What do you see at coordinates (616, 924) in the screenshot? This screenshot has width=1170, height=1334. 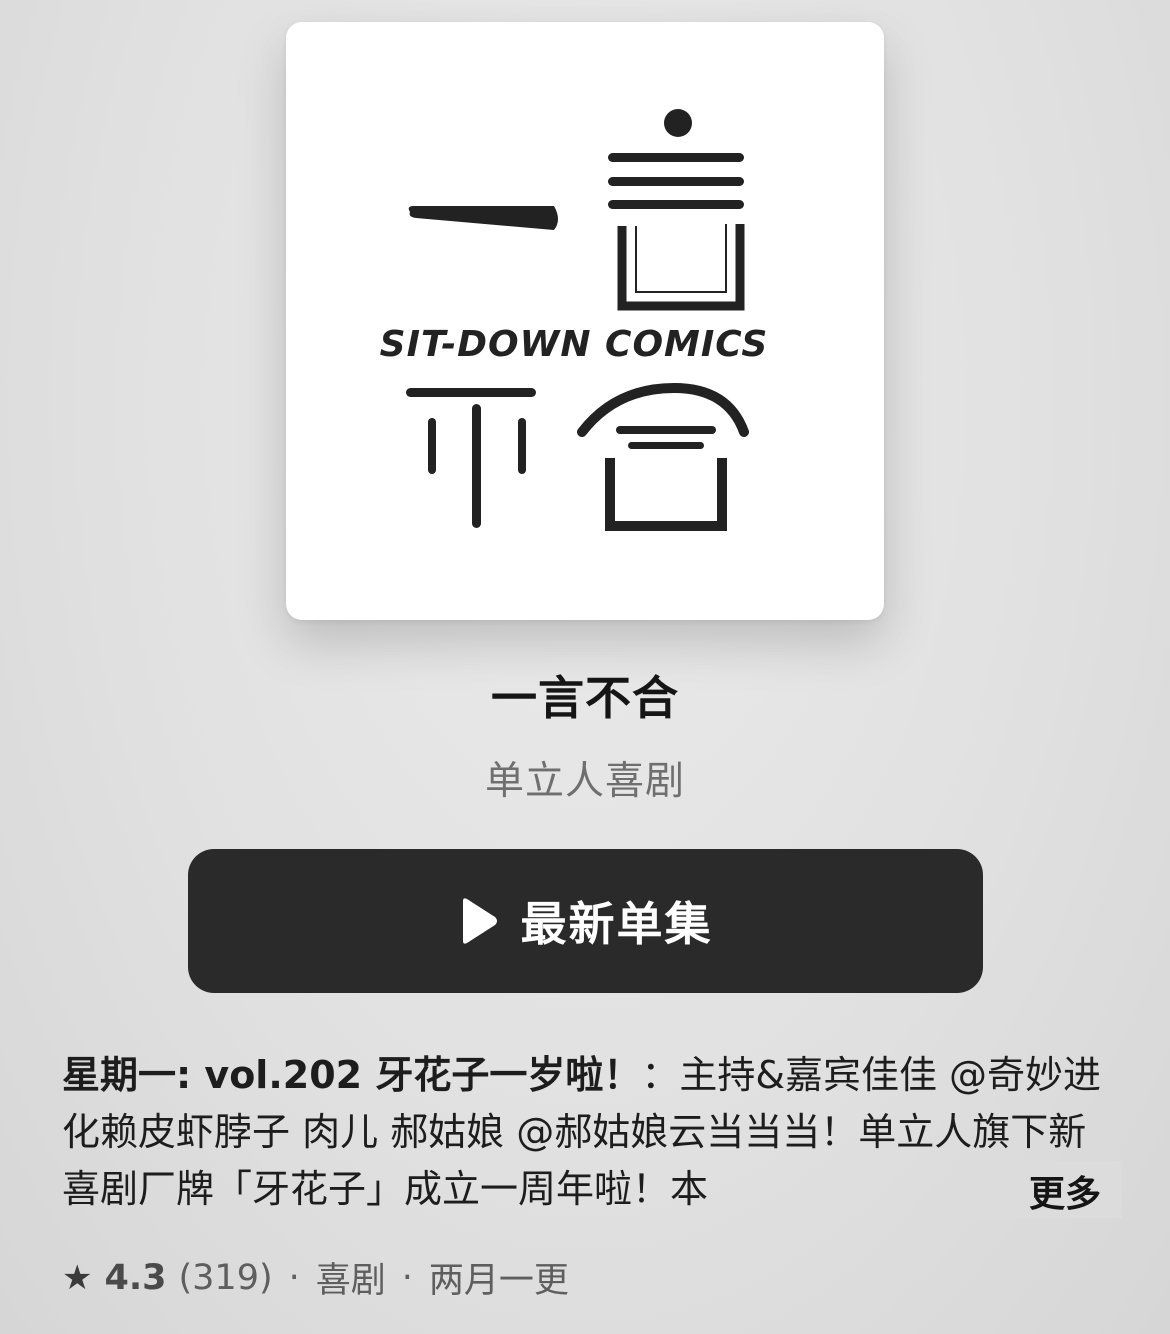 I see `play-button-label: 最新单集` at bounding box center [616, 924].